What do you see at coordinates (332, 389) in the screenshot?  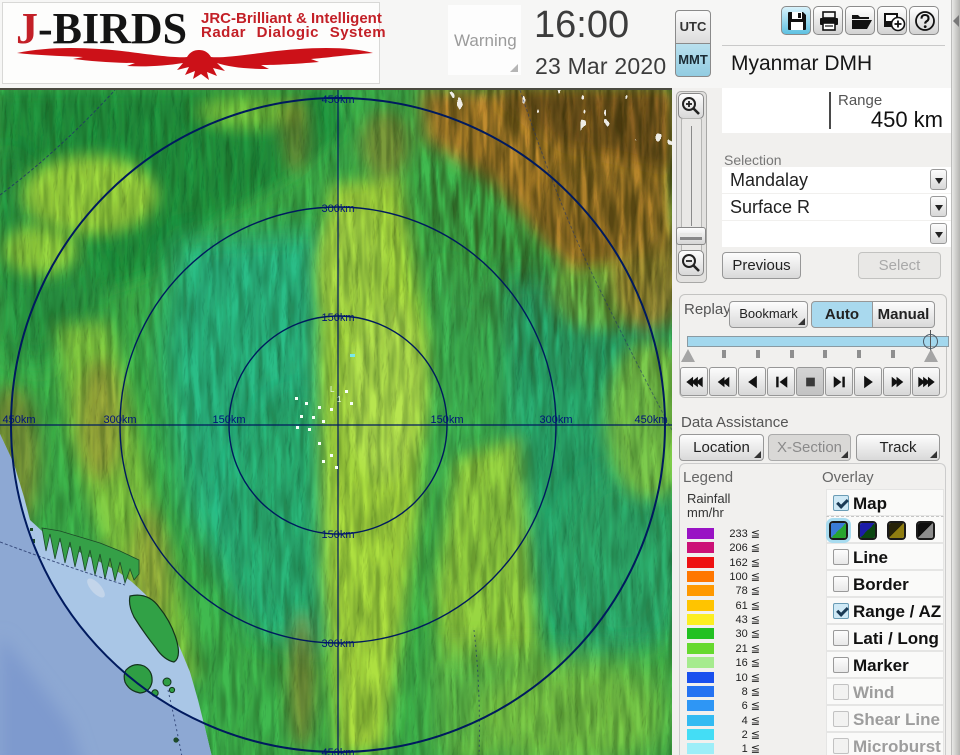 I see `svg-text: L` at bounding box center [332, 389].